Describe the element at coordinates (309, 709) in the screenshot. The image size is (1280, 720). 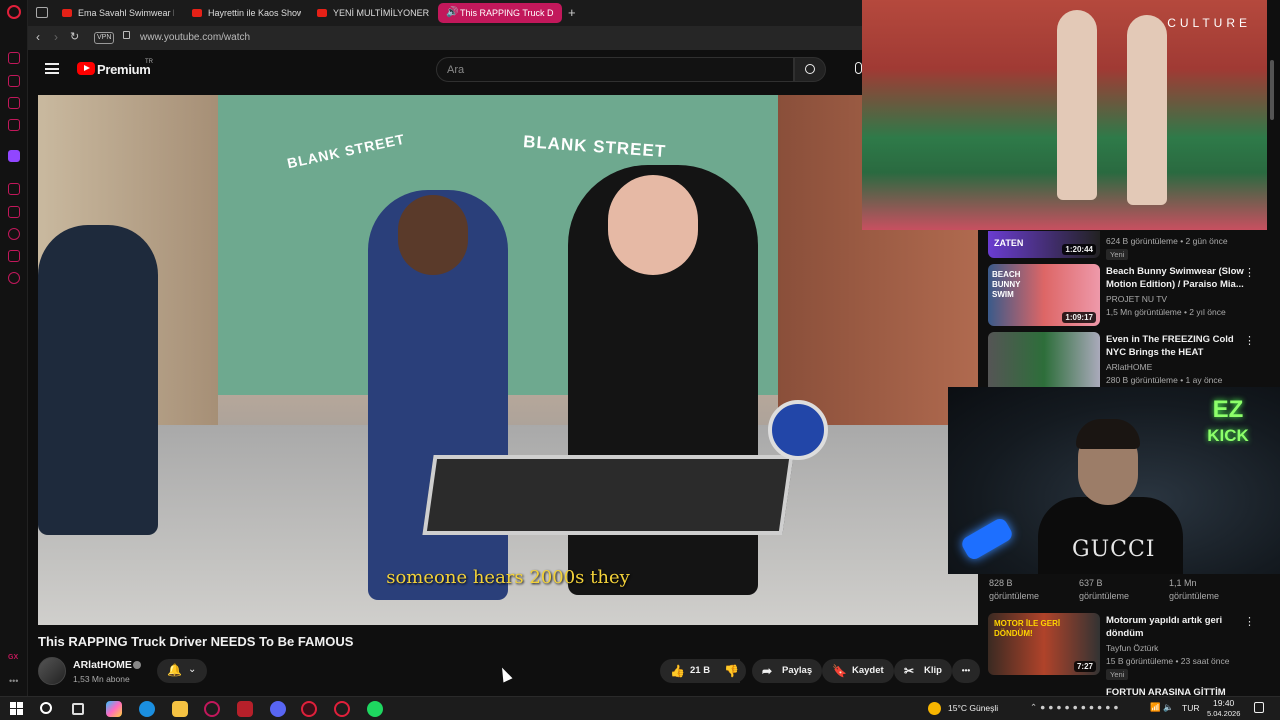
I see `opera-gx-icon` at that location.